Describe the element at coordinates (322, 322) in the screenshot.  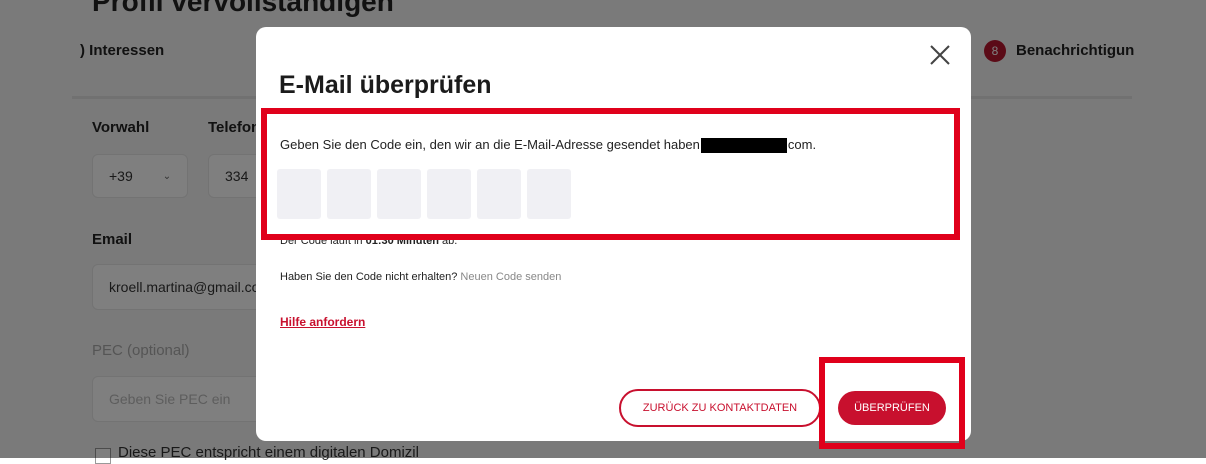
I see `request-help-link: Hilfe anfordern` at that location.